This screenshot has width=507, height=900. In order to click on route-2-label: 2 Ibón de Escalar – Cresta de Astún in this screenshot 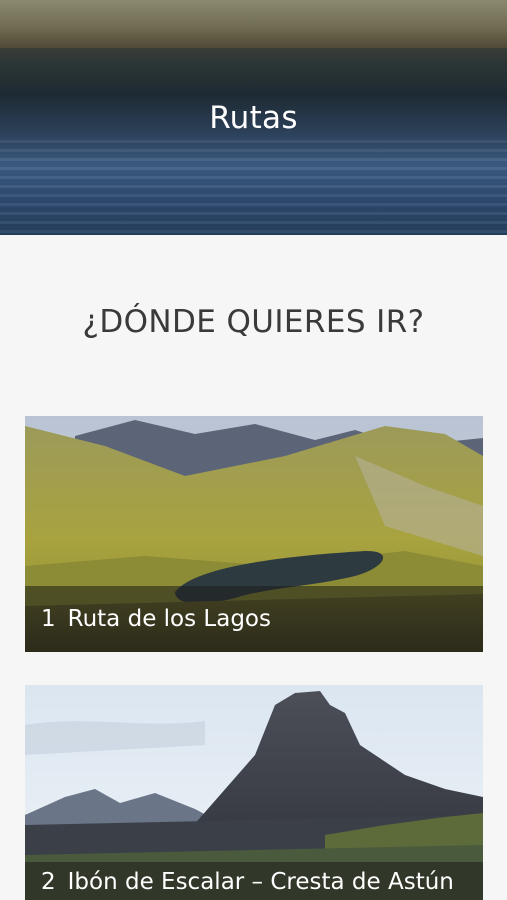, I will do `click(254, 881)`.